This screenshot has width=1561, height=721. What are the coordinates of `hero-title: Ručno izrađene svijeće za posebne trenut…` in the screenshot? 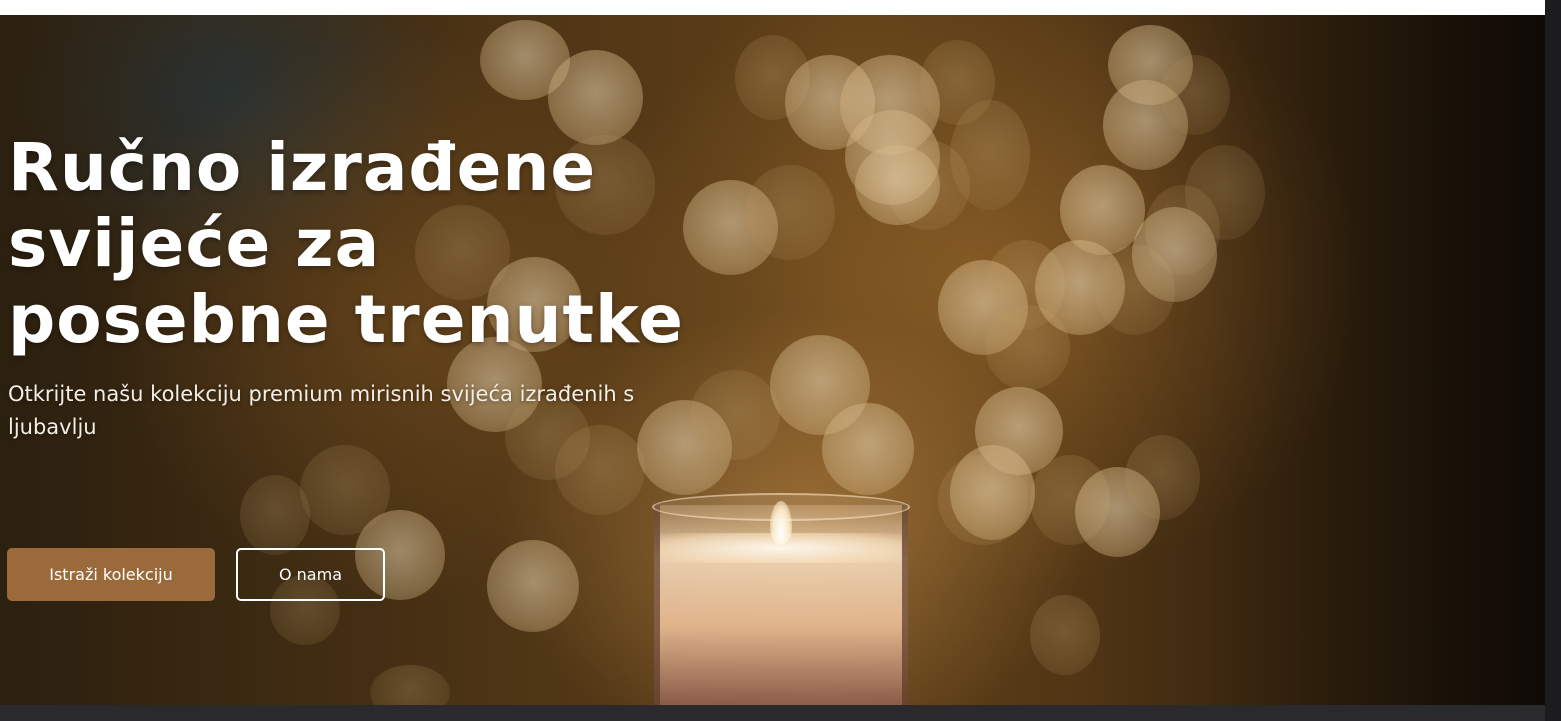 It's located at (346, 243).